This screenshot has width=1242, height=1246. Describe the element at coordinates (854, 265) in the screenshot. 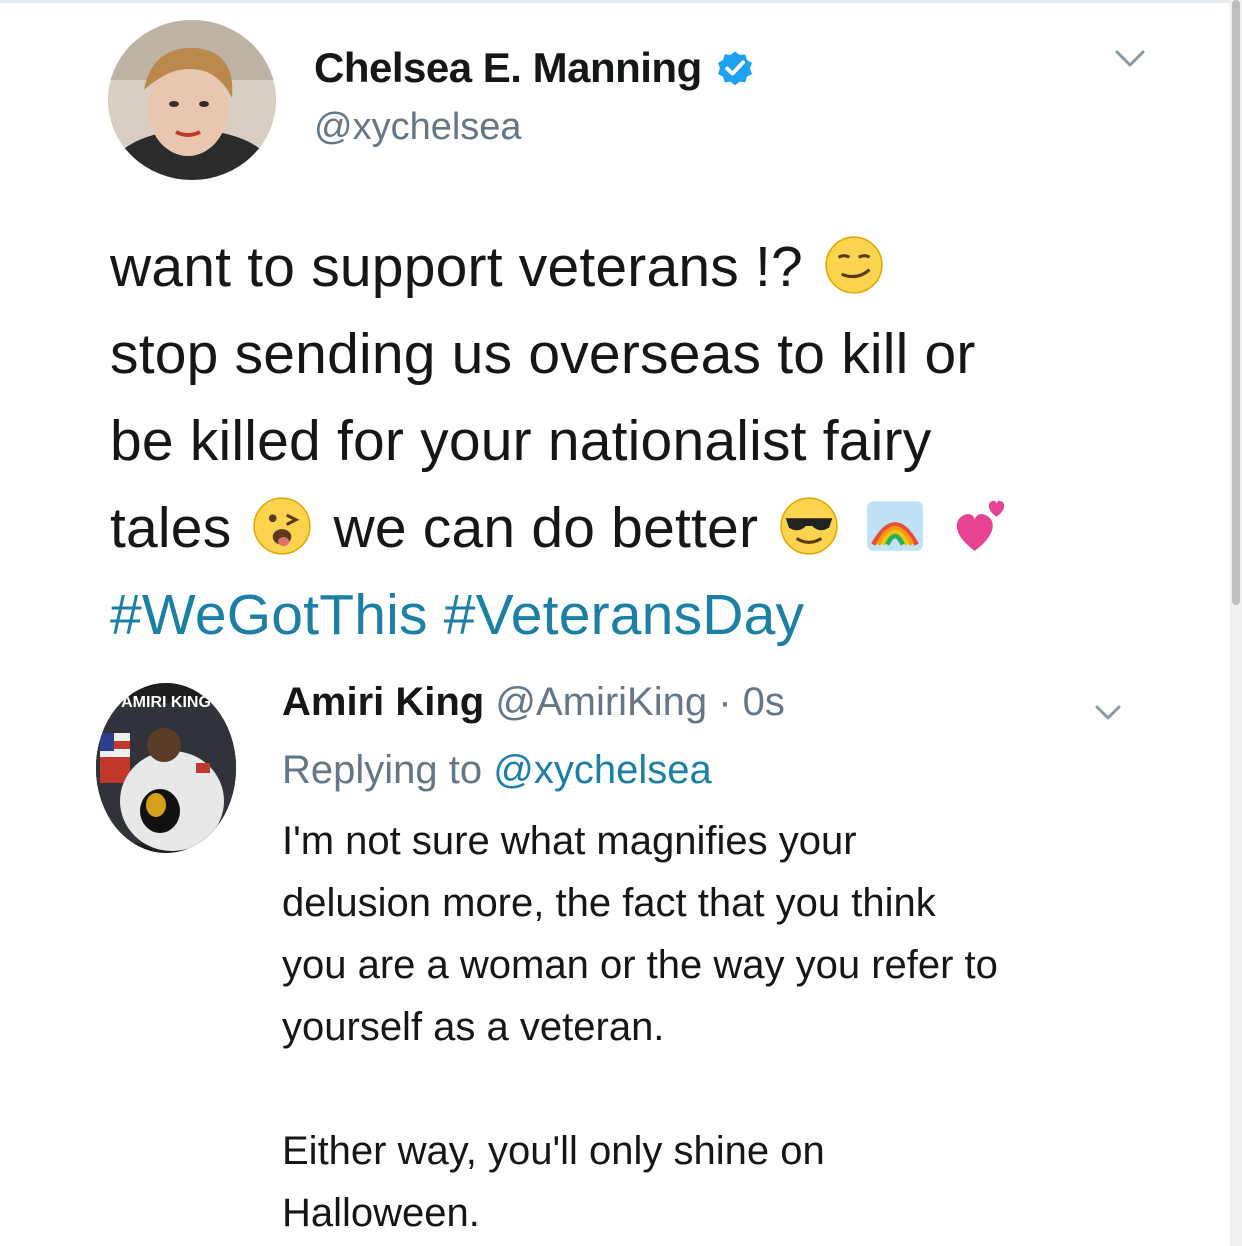

I see `smirking-face-emoji-icon` at that location.